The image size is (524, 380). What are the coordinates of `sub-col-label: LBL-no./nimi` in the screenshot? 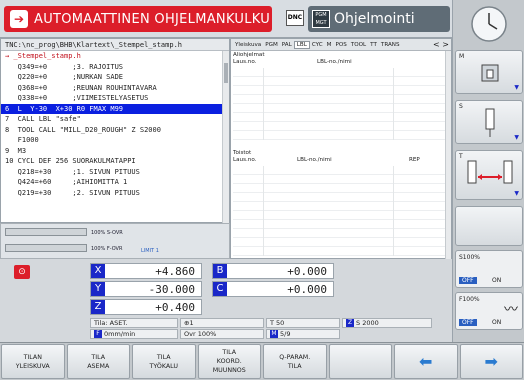 It's located at (334, 62).